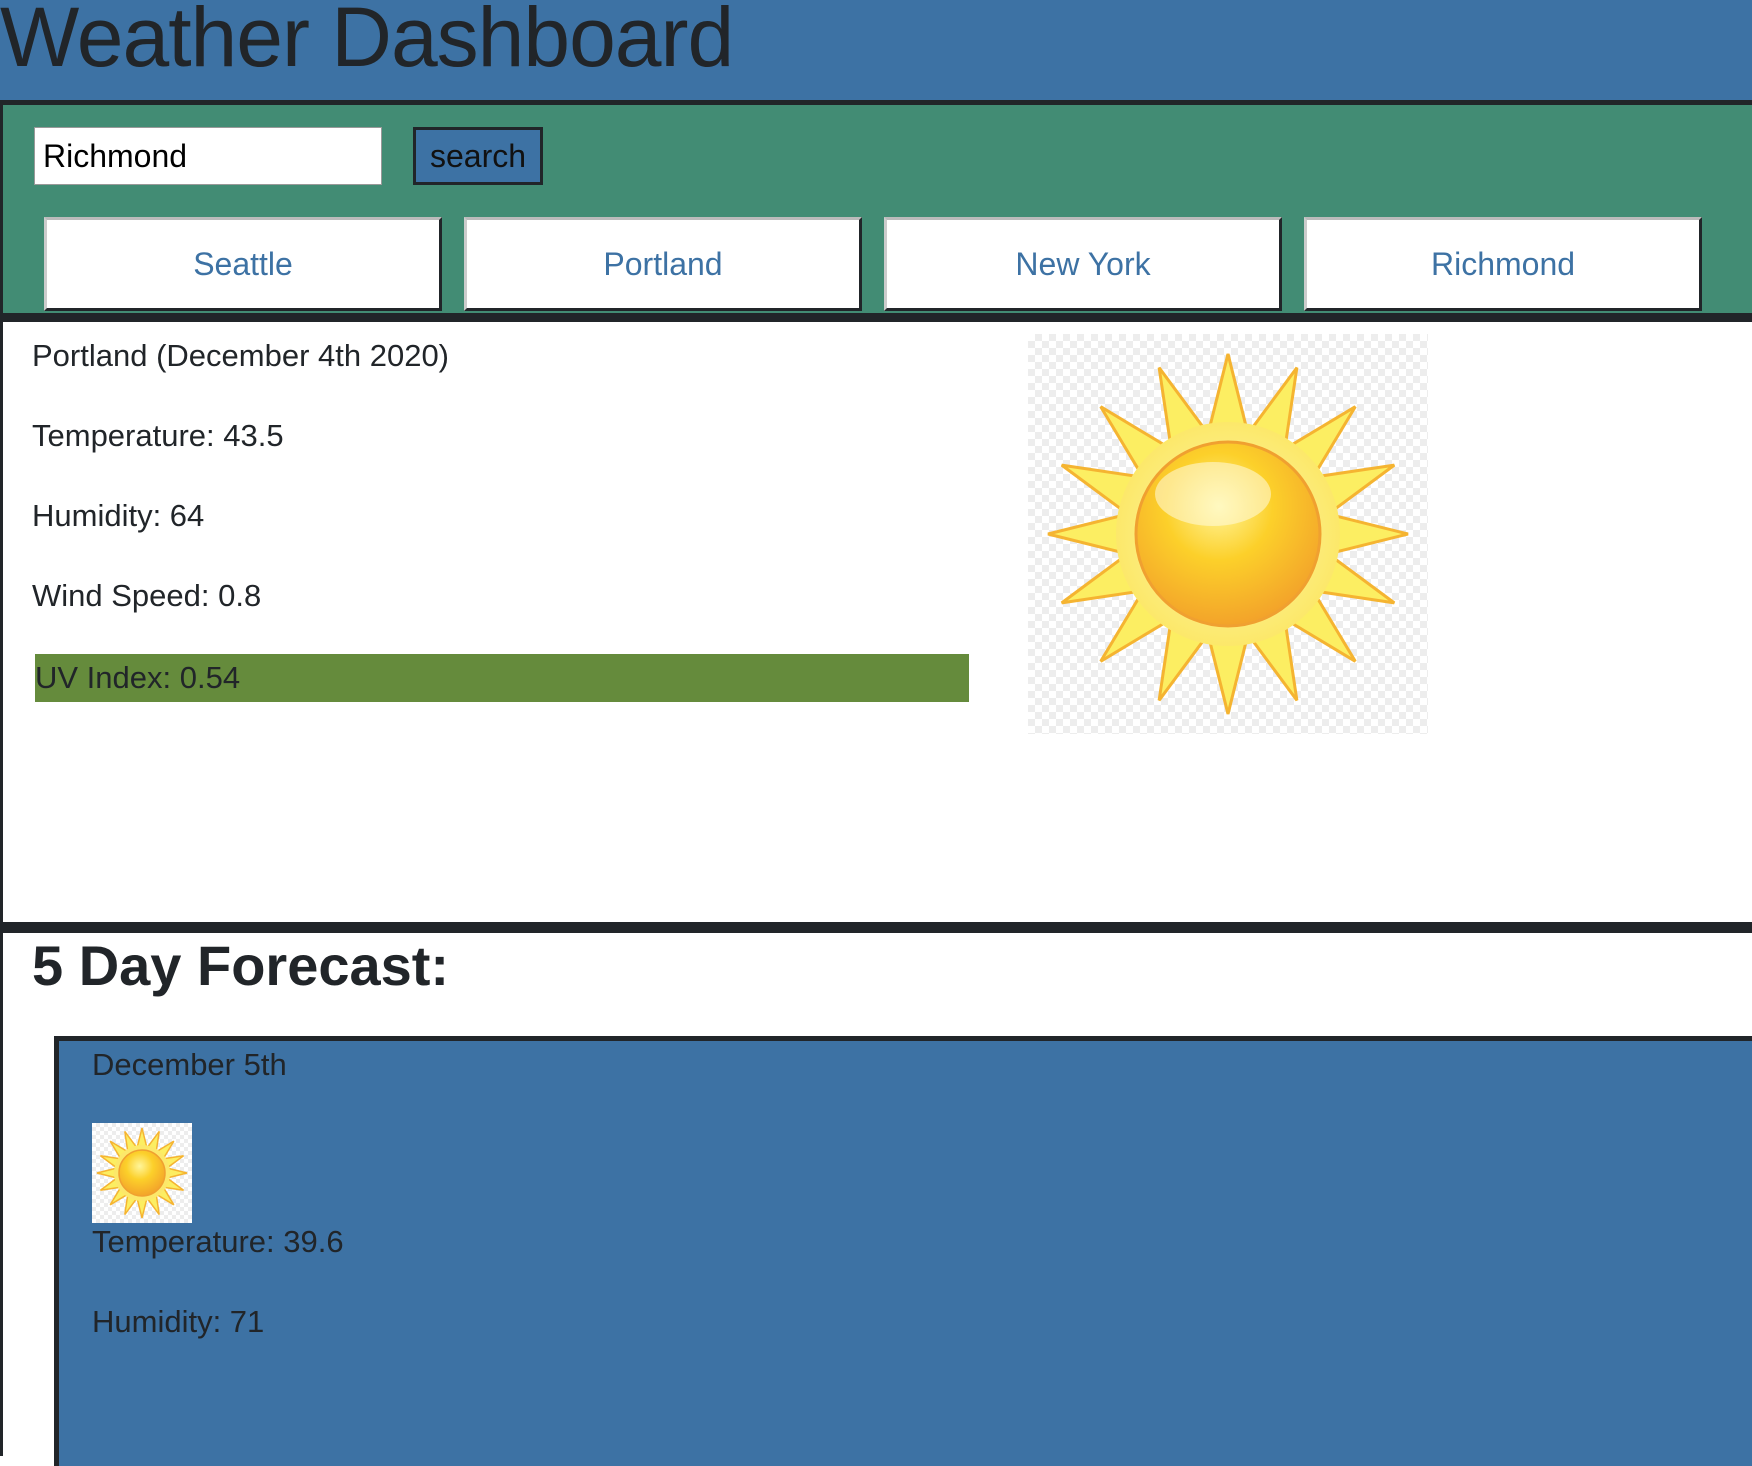  Describe the element at coordinates (218, 1241) in the screenshot. I see `forecast-temperature: Temperature: 39.6` at that location.